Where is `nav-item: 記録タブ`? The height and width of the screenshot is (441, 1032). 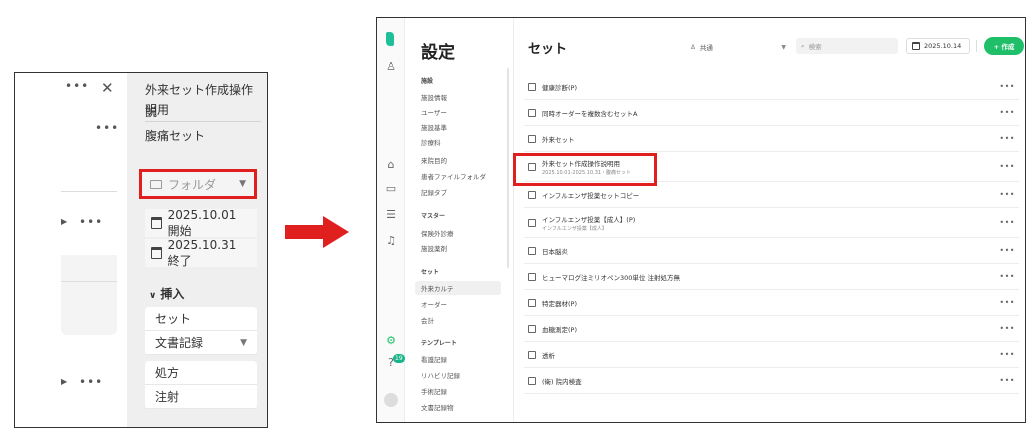
nav-item: 記録タブ is located at coordinates (434, 192).